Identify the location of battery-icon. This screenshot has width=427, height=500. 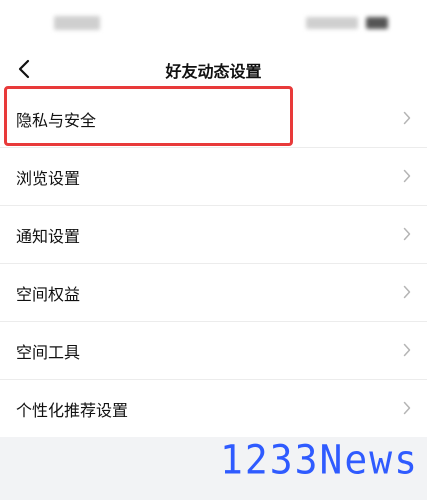
(377, 23).